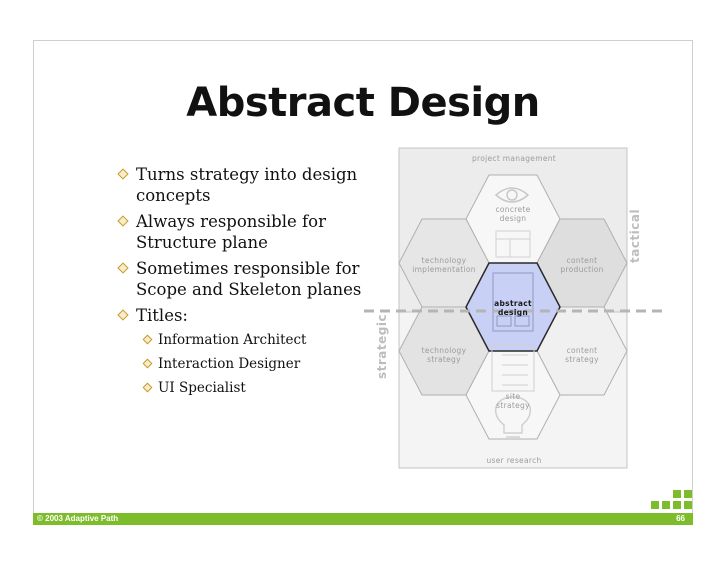 This screenshot has height=563, width=728. What do you see at coordinates (363, 103) in the screenshot?
I see `slide-title: Abstract Design` at bounding box center [363, 103].